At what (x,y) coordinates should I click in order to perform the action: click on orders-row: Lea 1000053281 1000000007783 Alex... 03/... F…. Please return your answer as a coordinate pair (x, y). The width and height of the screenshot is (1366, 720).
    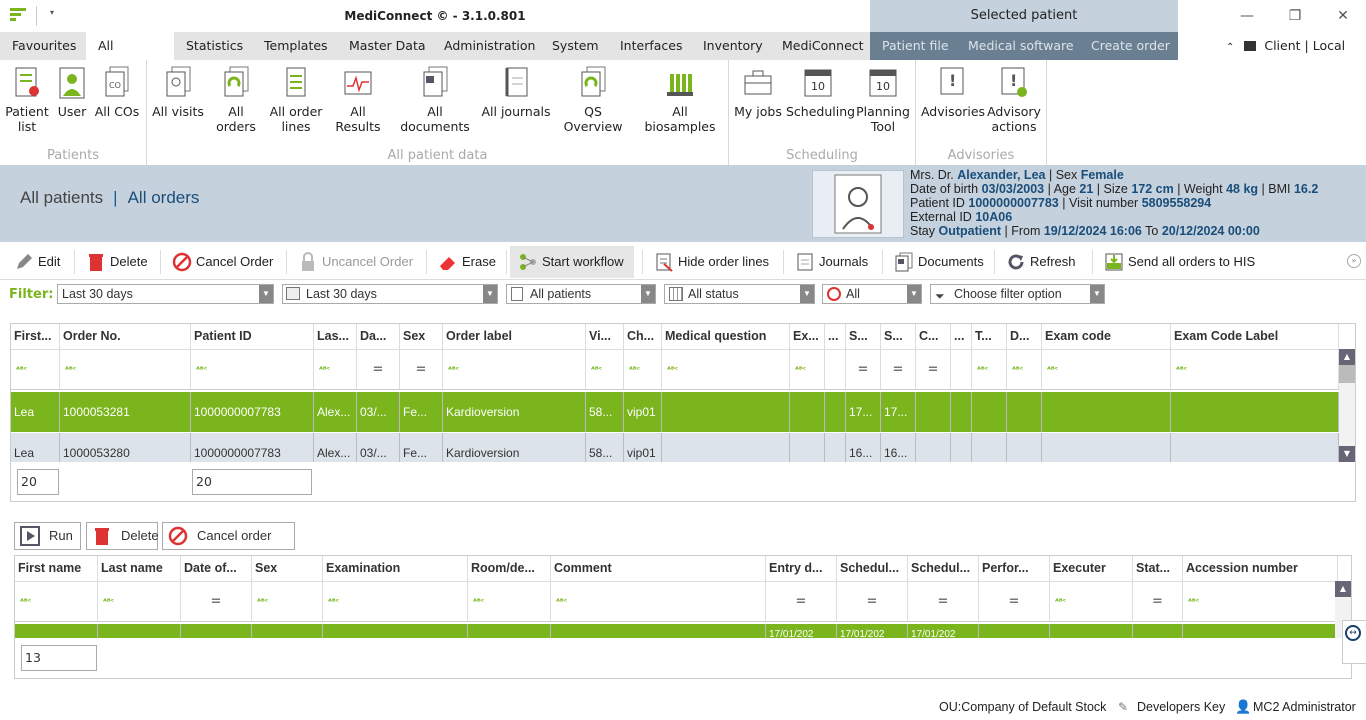
    Looking at the image, I should click on (675, 412).